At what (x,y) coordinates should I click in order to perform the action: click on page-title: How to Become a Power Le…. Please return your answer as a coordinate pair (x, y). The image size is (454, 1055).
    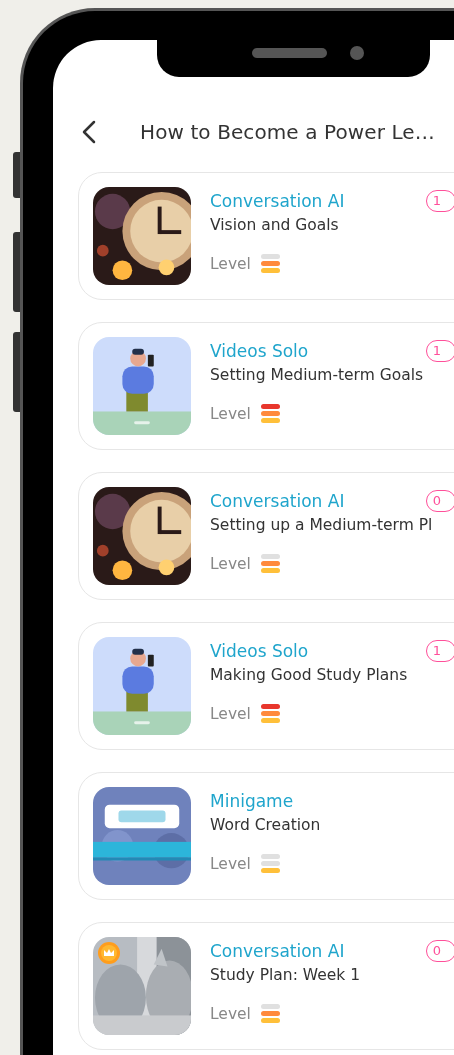
    Looking at the image, I should click on (287, 132).